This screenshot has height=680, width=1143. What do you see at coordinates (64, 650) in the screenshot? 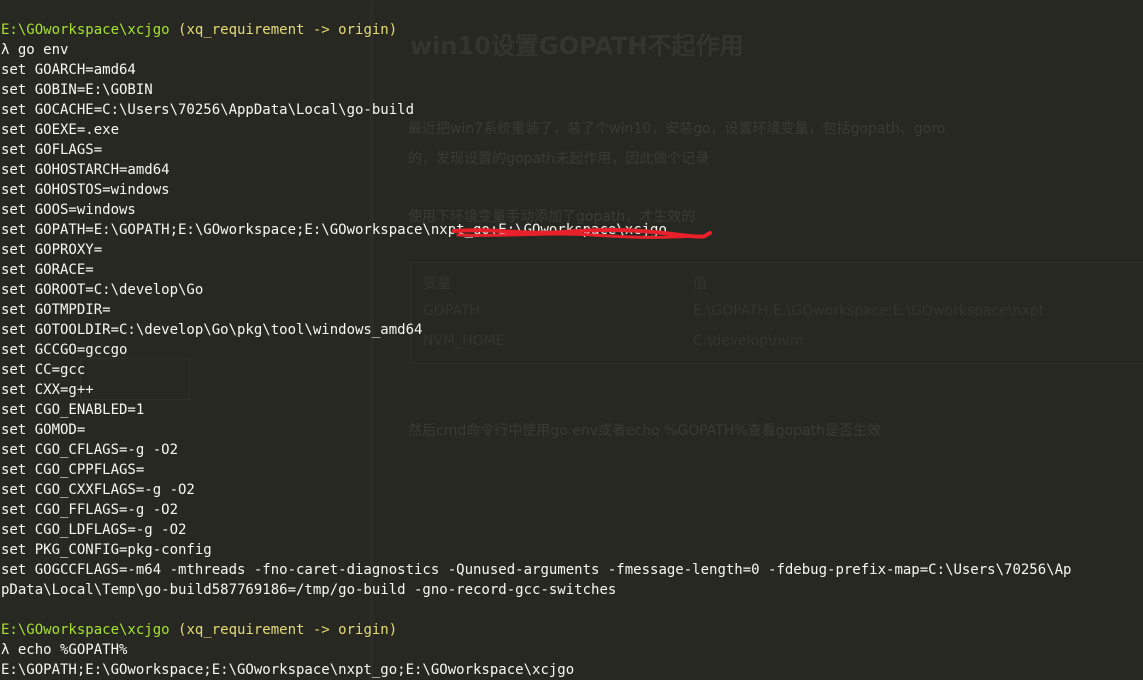
I see `command-line: λ echo %GOPATH%` at bounding box center [64, 650].